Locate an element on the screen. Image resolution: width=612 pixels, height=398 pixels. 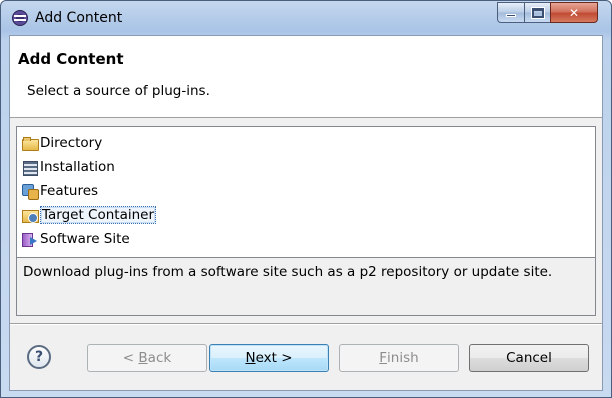
next-button: Next > is located at coordinates (269, 358).